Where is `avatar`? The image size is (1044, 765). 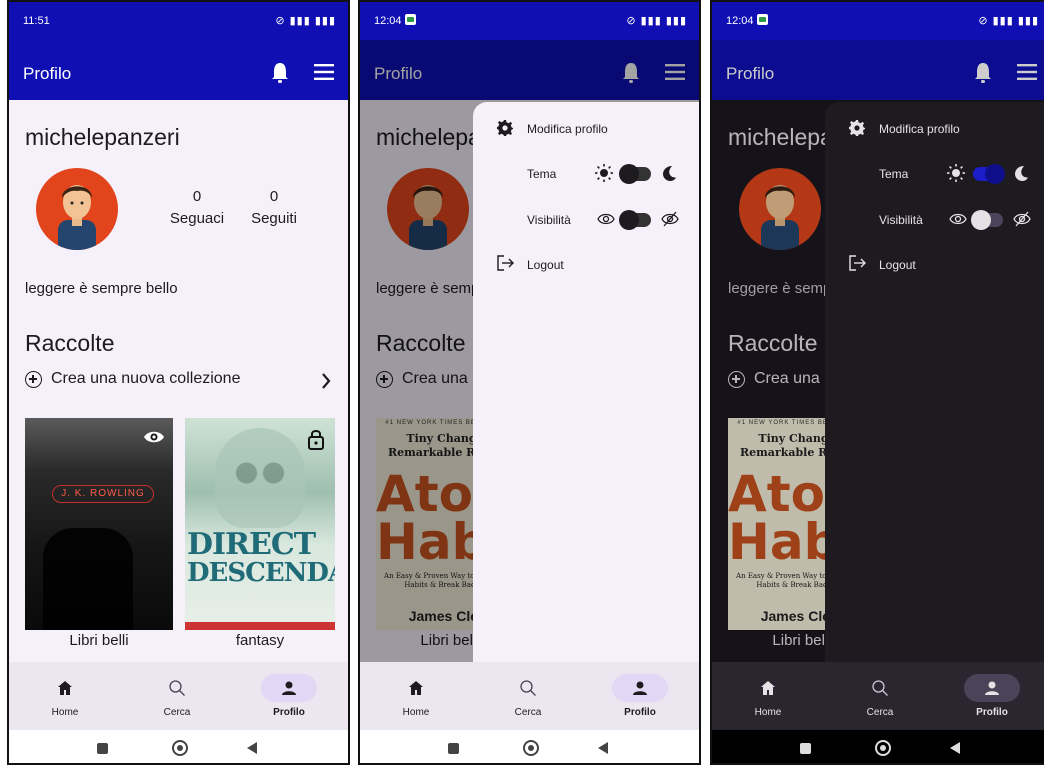 avatar is located at coordinates (77, 209).